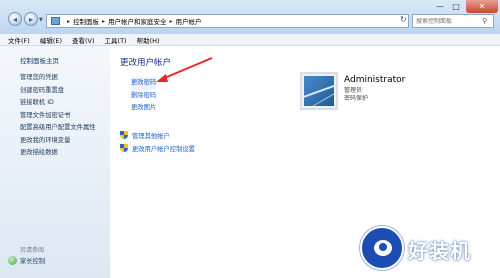 This screenshot has width=500, height=278. I want to click on annotation-arrow-head, so click(162, 78).